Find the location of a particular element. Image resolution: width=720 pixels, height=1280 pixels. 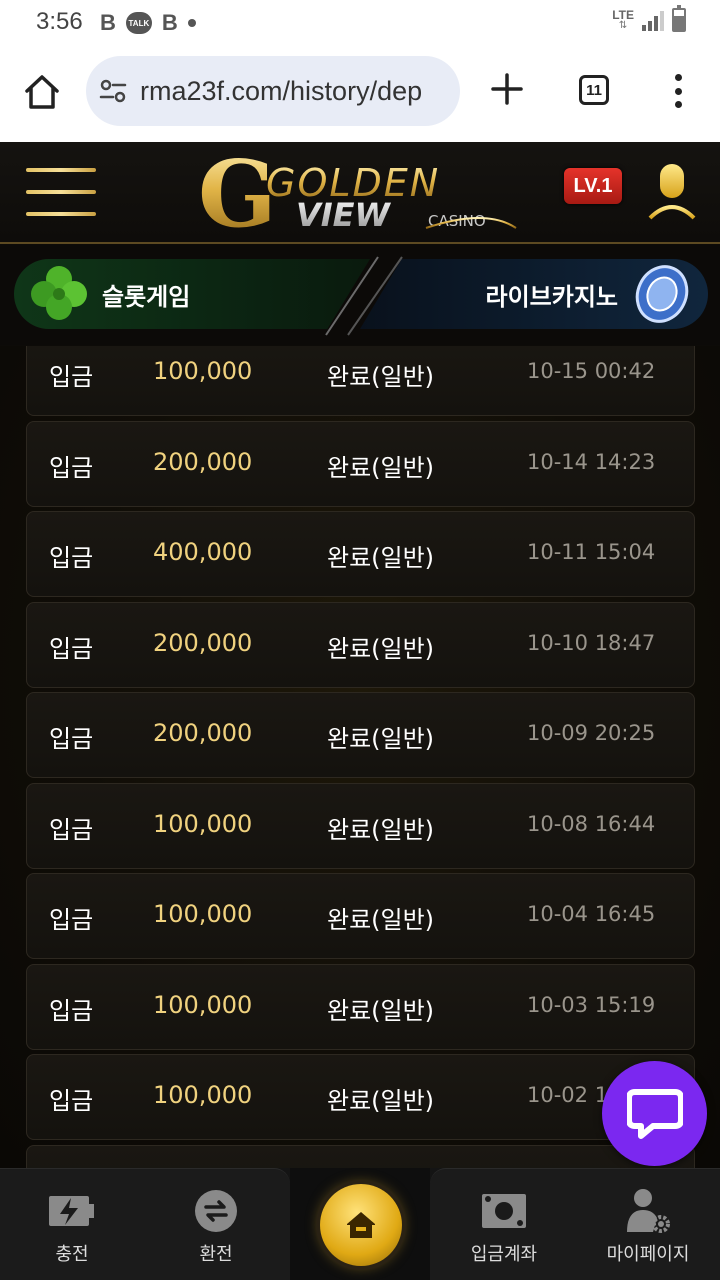

history-row: 입금 200,000 완료(일반) 10-09 20:25 is located at coordinates (360, 735).